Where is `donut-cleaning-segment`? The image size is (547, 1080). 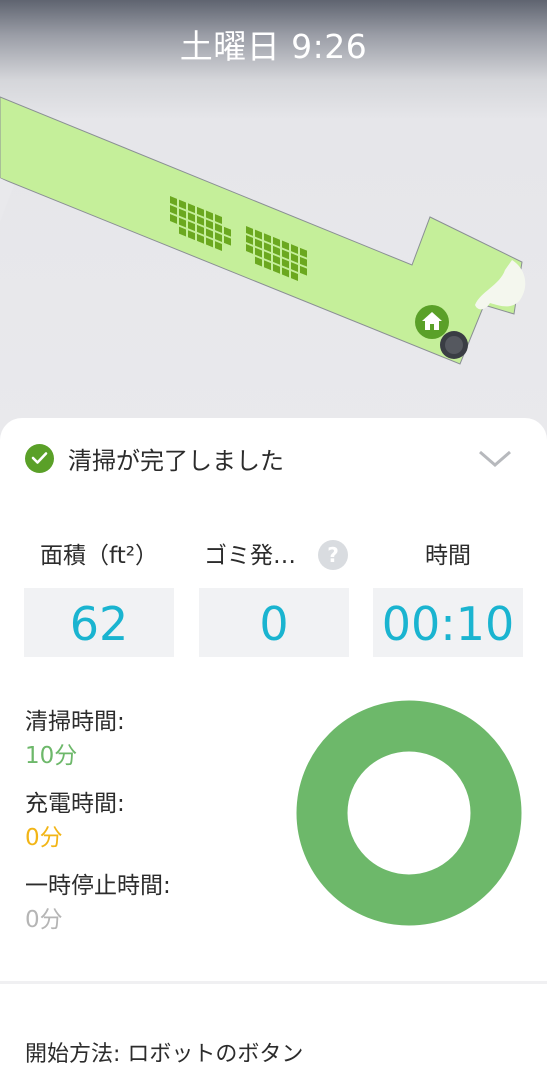
donut-cleaning-segment is located at coordinates (409, 813).